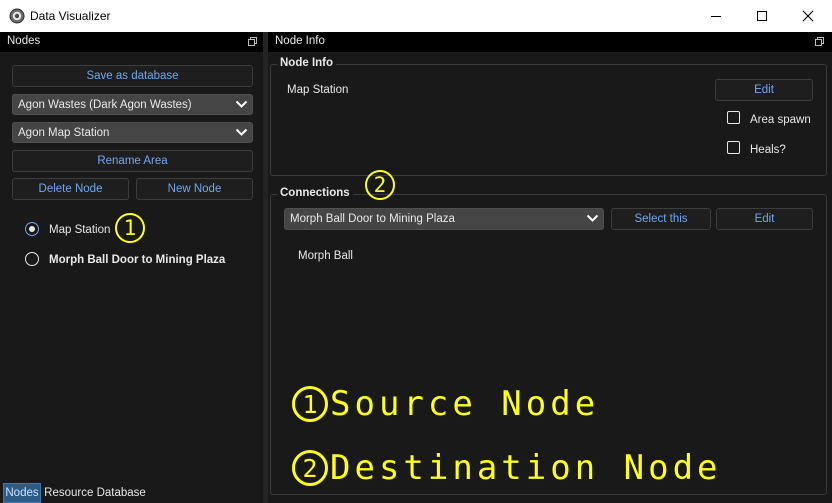 This screenshot has width=832, height=503. What do you see at coordinates (768, 150) in the screenshot?
I see `heals-label: Heals?` at bounding box center [768, 150].